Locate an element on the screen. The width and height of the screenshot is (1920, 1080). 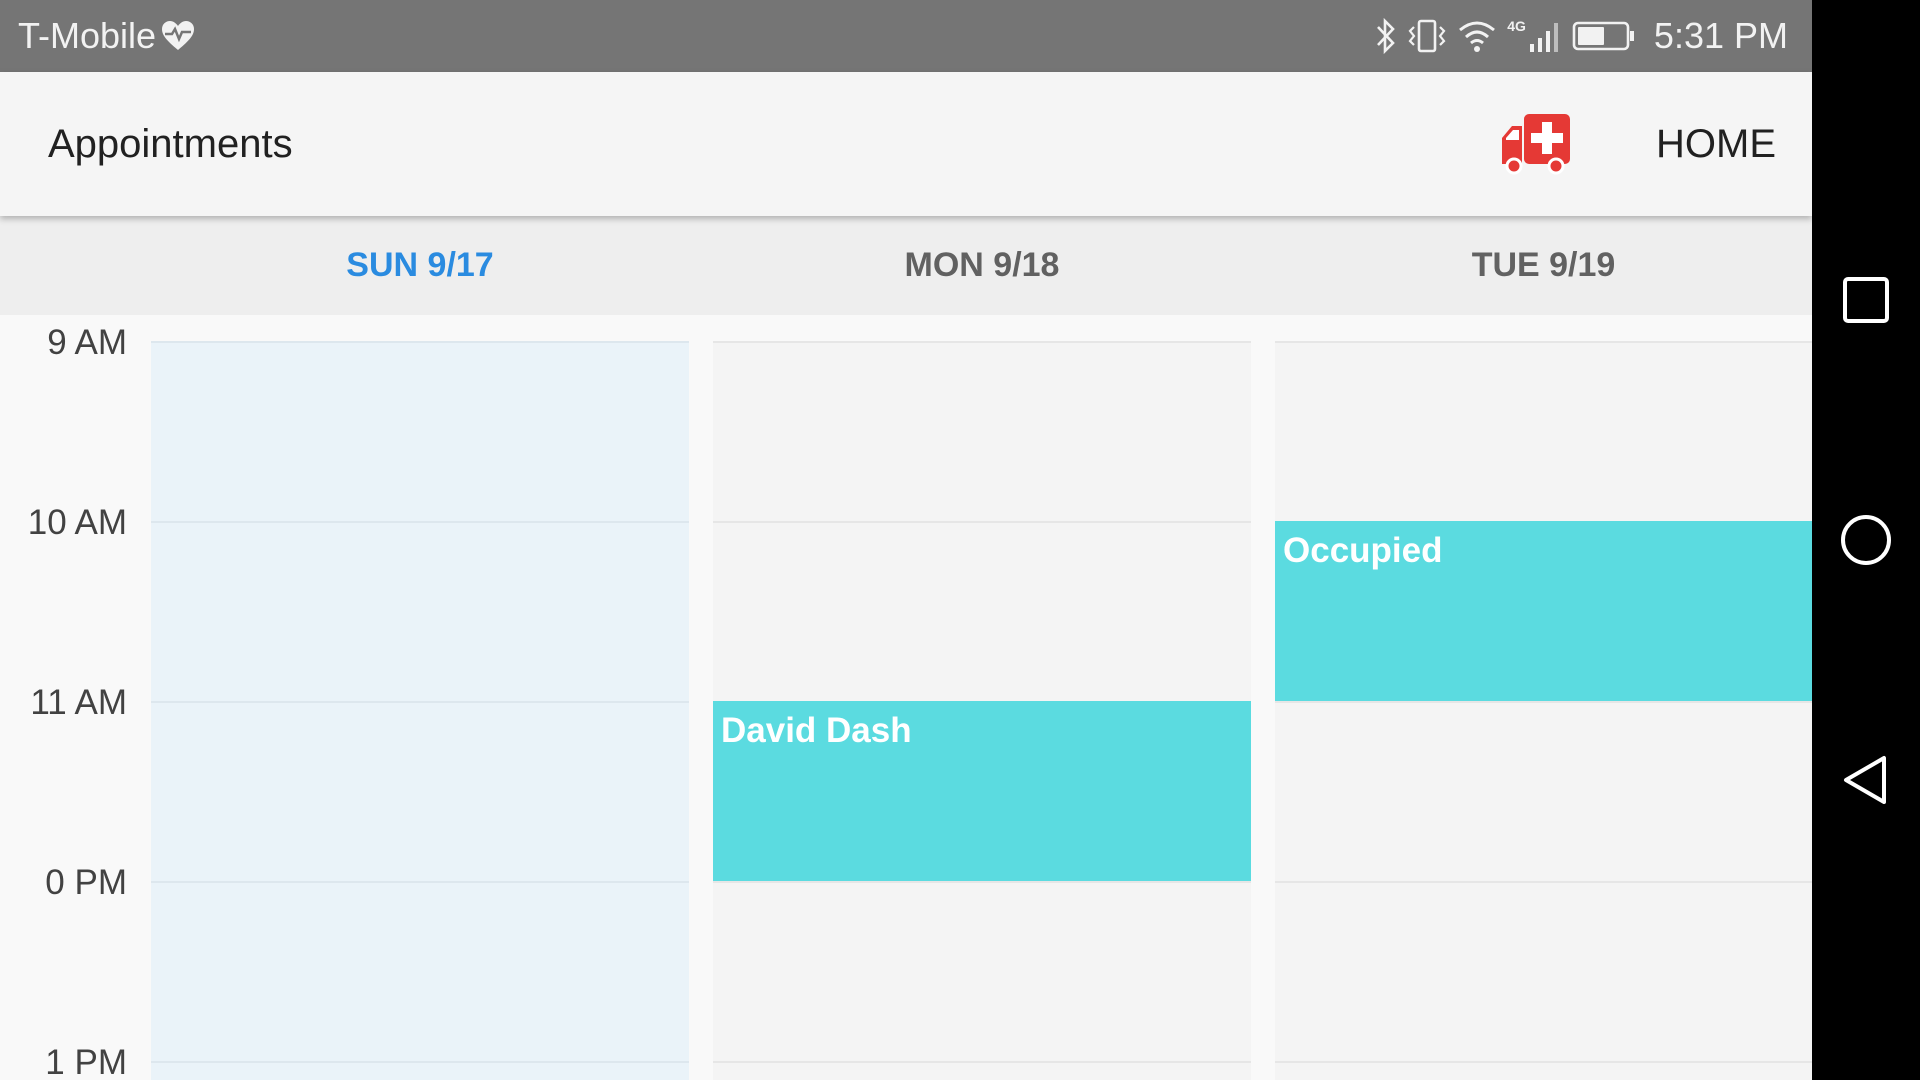
day-tab-tue: TUE 9/19 is located at coordinates (1543, 265).